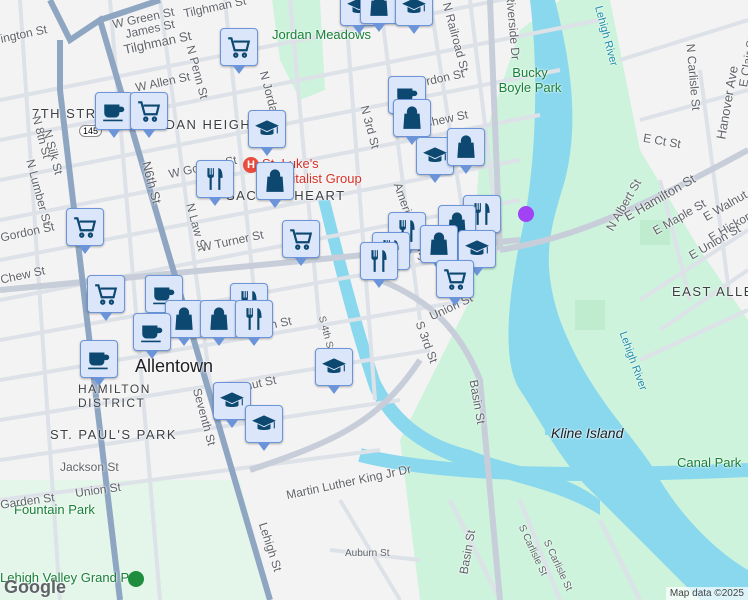 Image resolution: width=748 pixels, height=600 pixels. I want to click on park-canal: Canal Park, so click(709, 462).